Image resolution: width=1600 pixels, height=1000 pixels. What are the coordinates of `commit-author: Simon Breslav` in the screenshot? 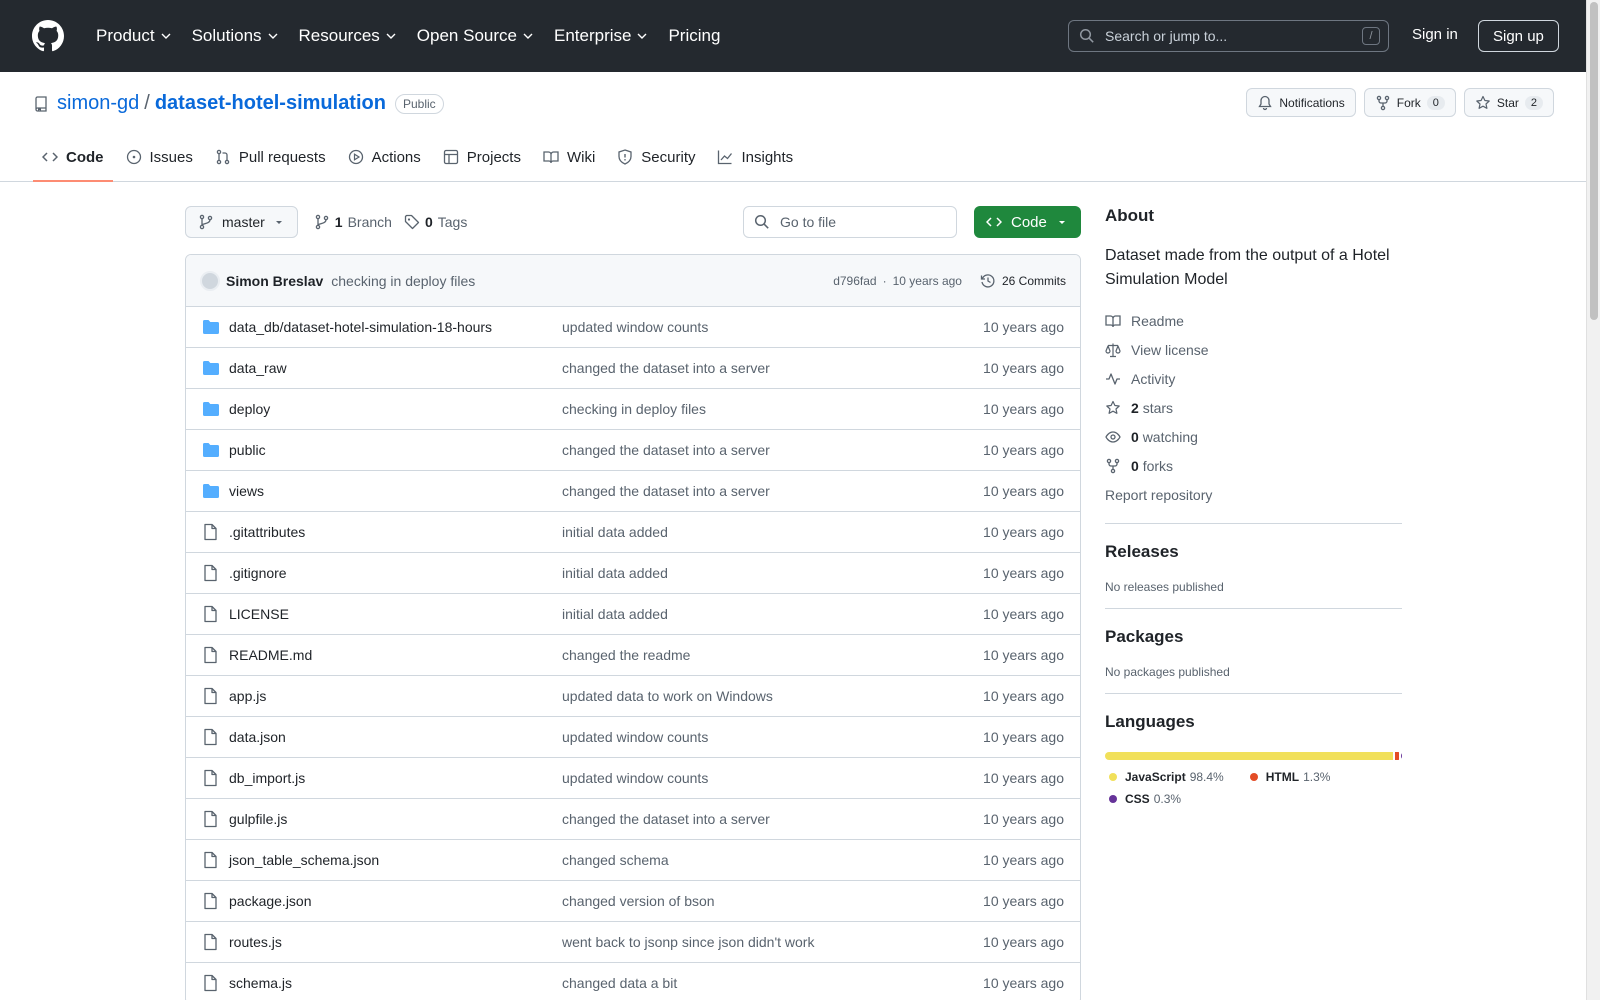 It's located at (274, 281).